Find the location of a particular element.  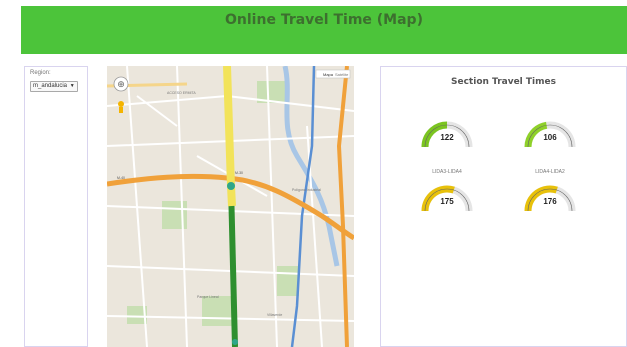

region-select-value: m_andalucia is located at coordinates (50, 86).